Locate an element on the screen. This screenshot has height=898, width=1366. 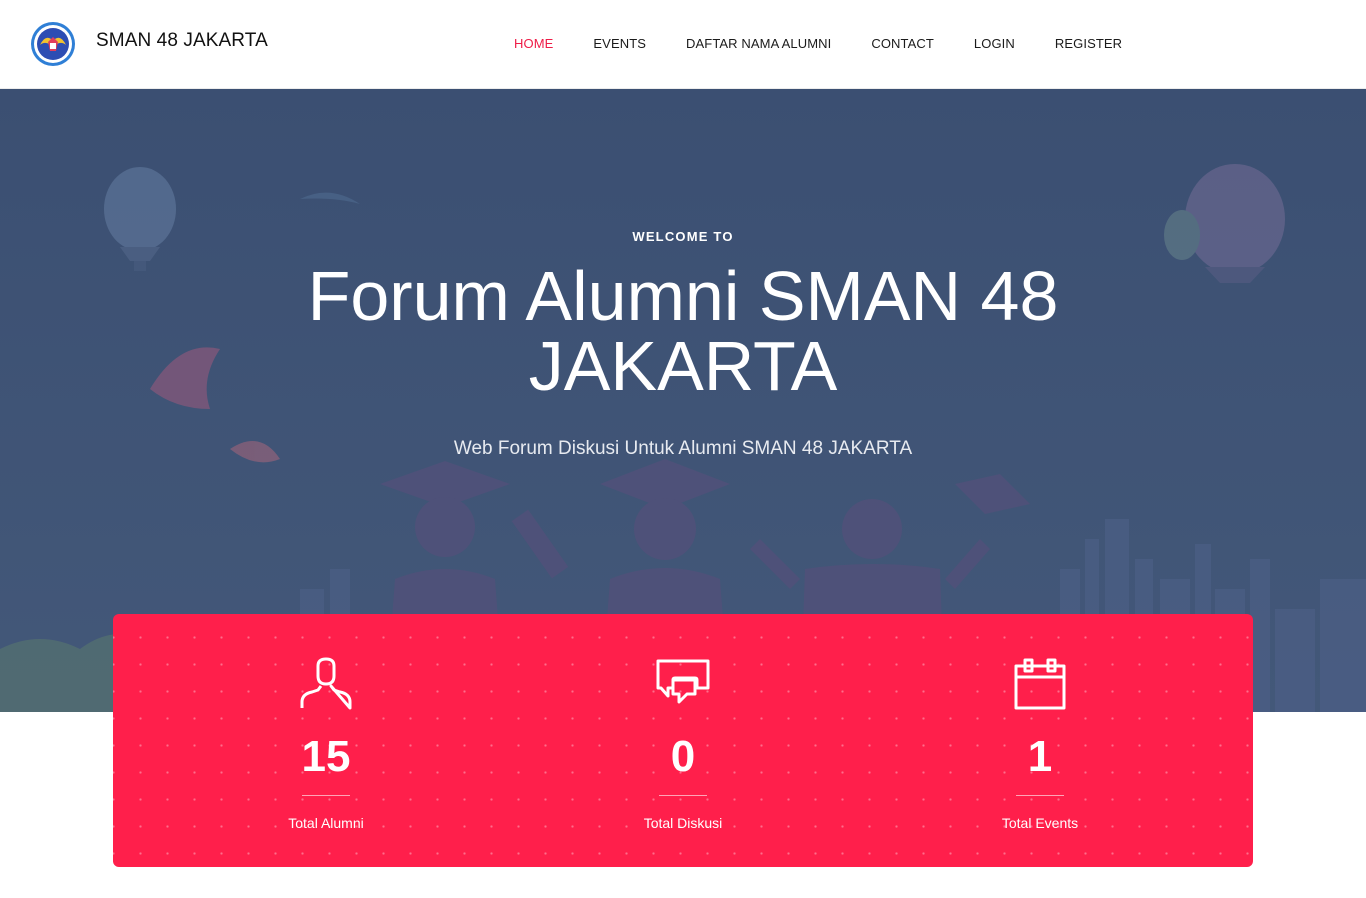
stat-total-alumni: 15 Total Alumni is located at coordinates (326, 743).